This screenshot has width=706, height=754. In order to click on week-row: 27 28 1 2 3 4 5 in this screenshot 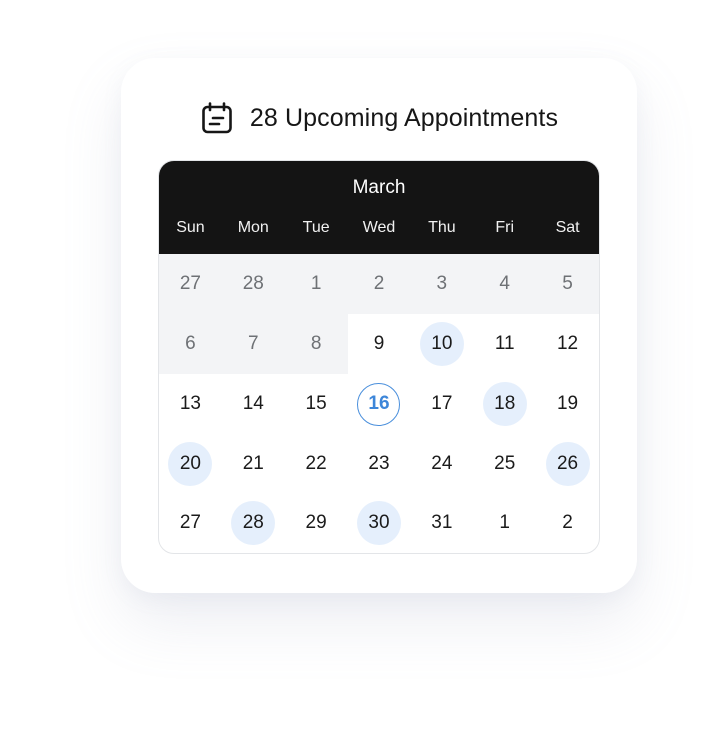, I will do `click(379, 284)`.